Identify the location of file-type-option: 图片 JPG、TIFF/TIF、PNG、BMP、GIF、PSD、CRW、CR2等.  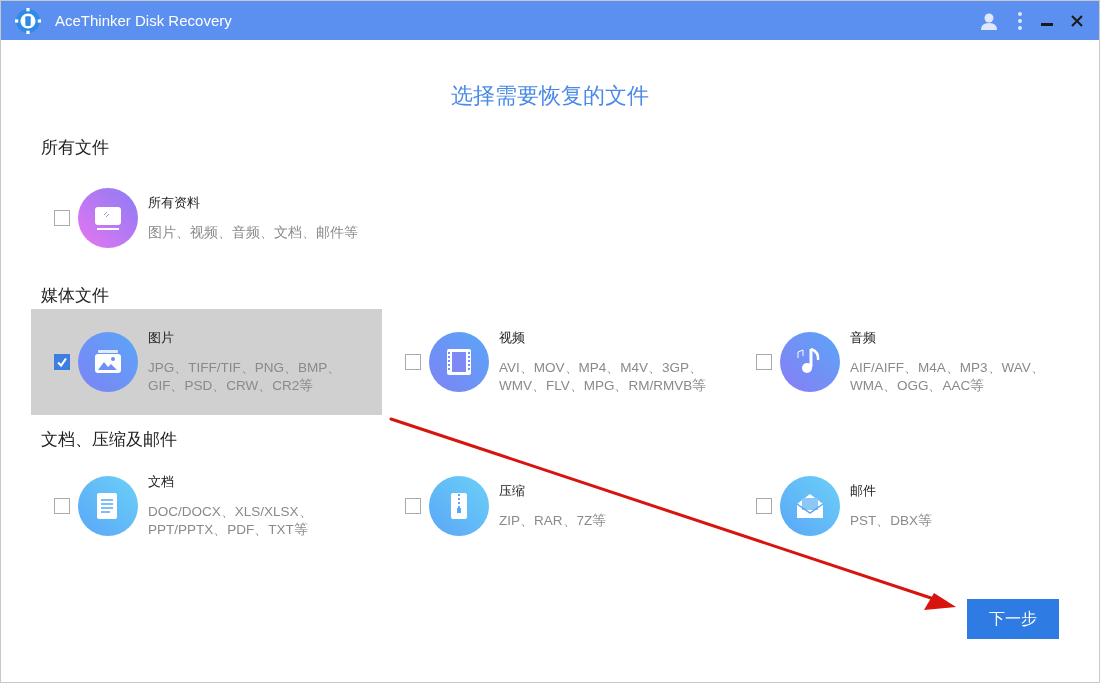
(206, 362).